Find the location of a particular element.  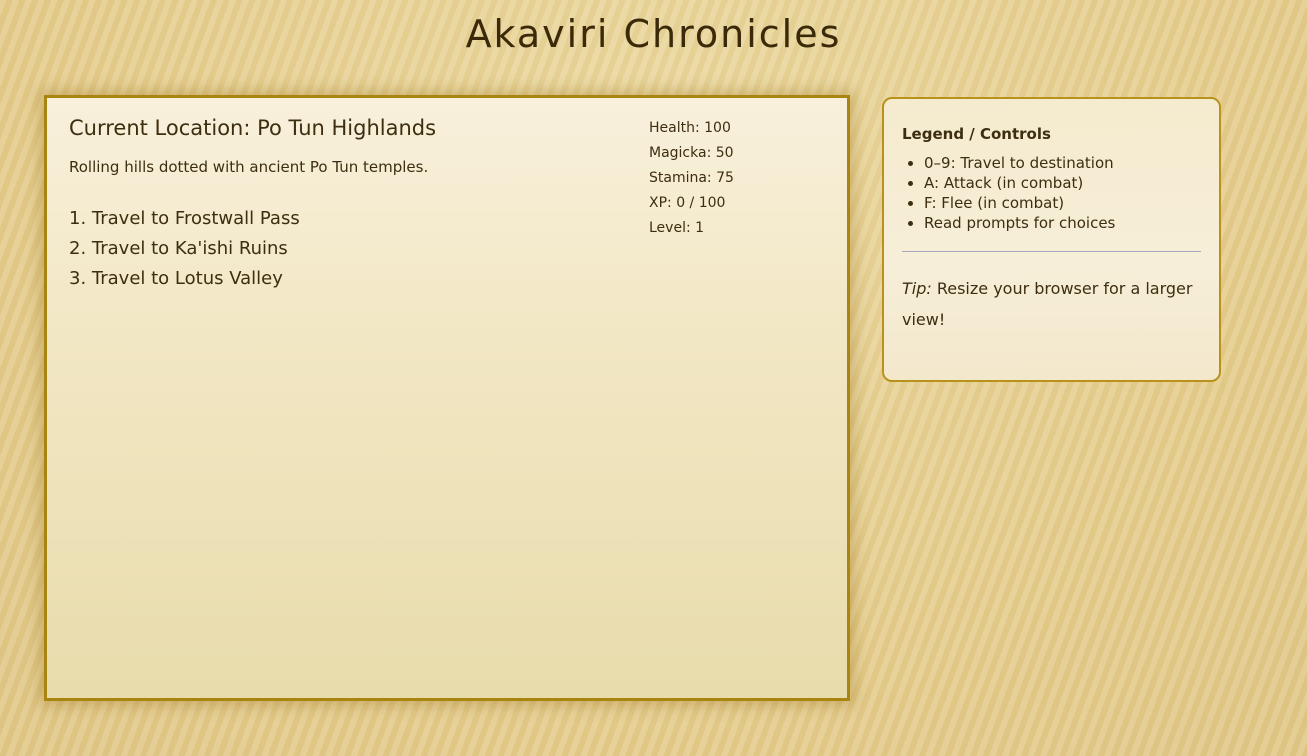

destination-option-3: 3. Travel to Lotus Valley is located at coordinates (184, 279).